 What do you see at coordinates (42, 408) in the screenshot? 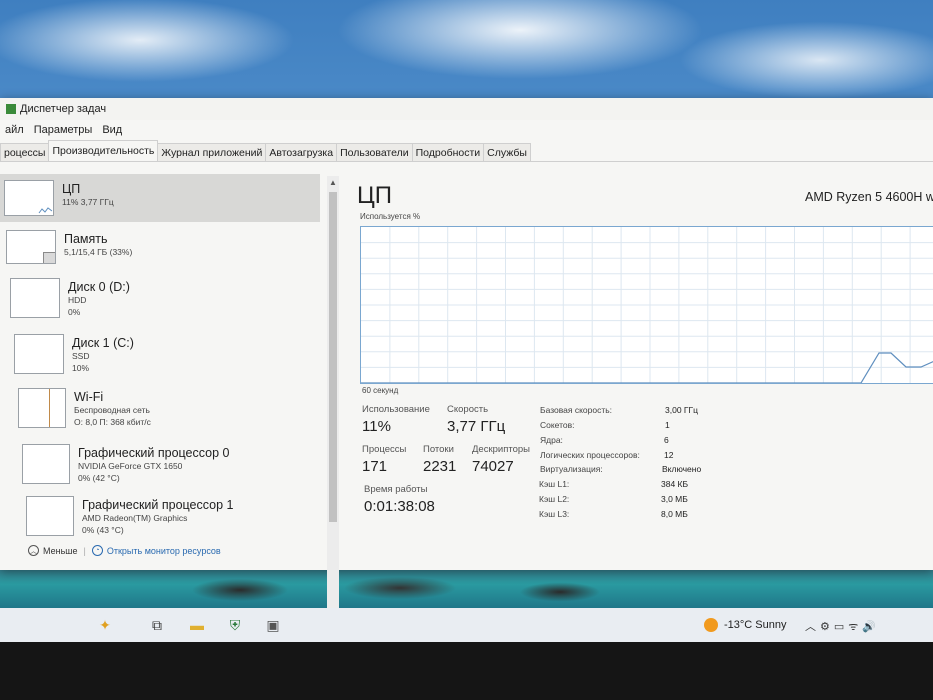
I see `wifi-mini-graph` at bounding box center [42, 408].